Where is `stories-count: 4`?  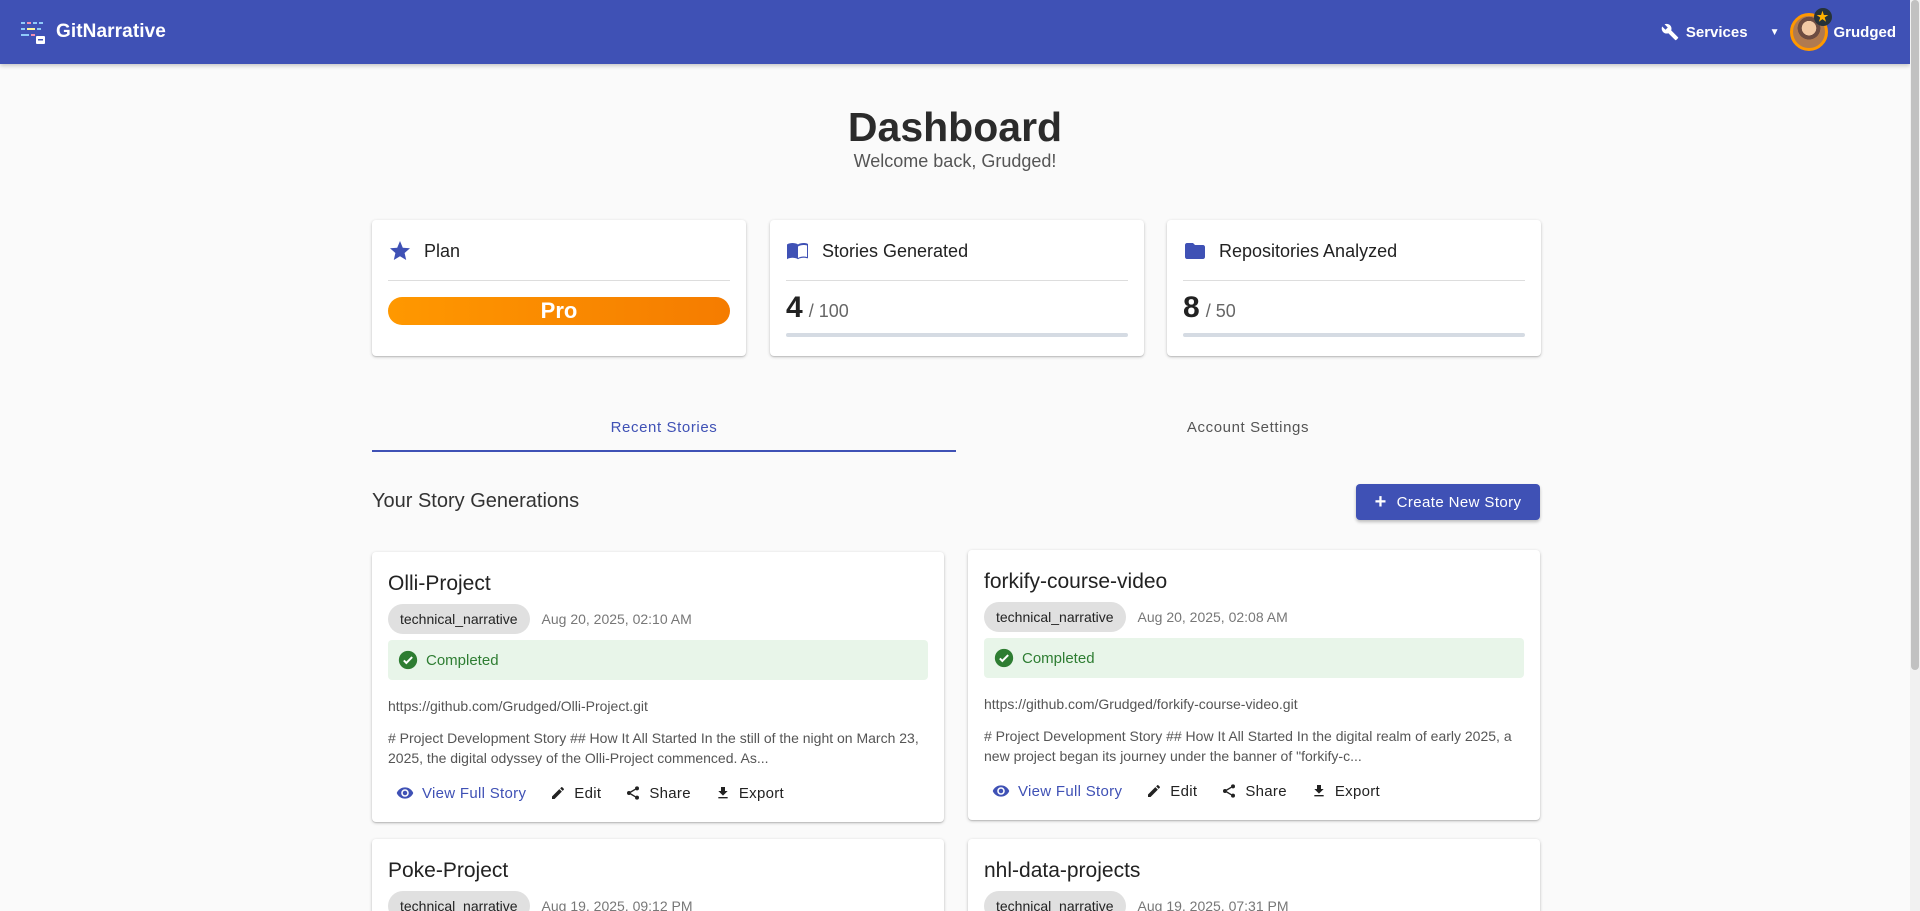 stories-count: 4 is located at coordinates (794, 307).